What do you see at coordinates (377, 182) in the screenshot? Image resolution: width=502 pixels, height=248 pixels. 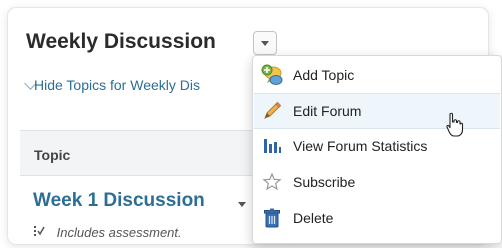 I see `menu-item-subscribe: Subscribe` at bounding box center [377, 182].